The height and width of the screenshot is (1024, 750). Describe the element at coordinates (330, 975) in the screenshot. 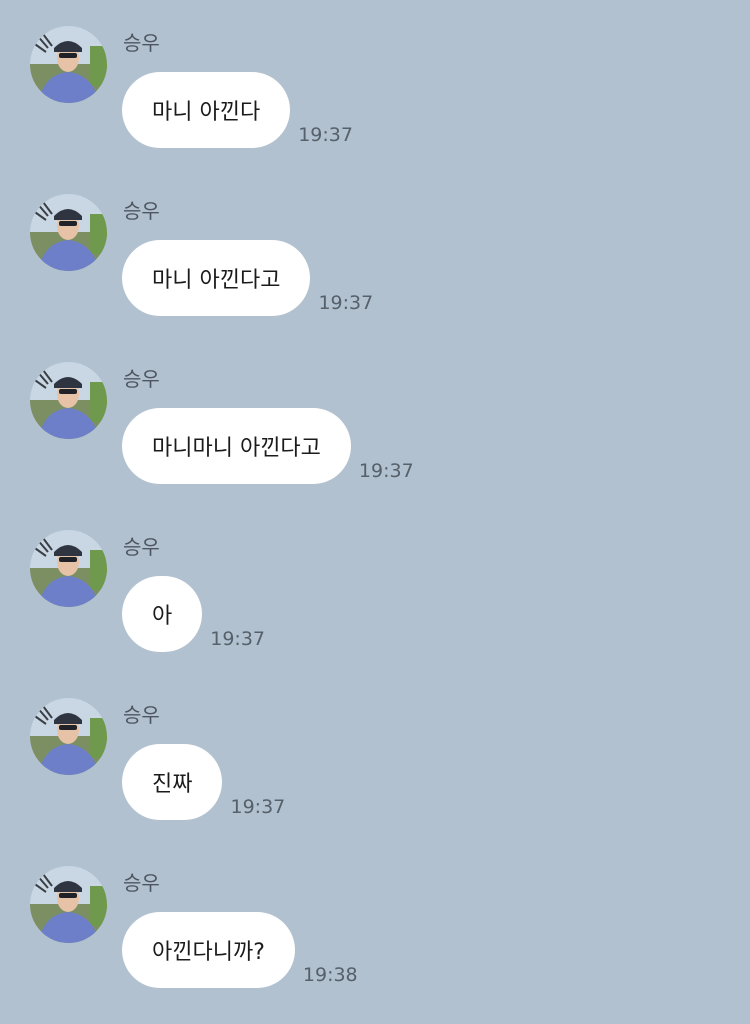

I see `message-time: 19:38` at that location.